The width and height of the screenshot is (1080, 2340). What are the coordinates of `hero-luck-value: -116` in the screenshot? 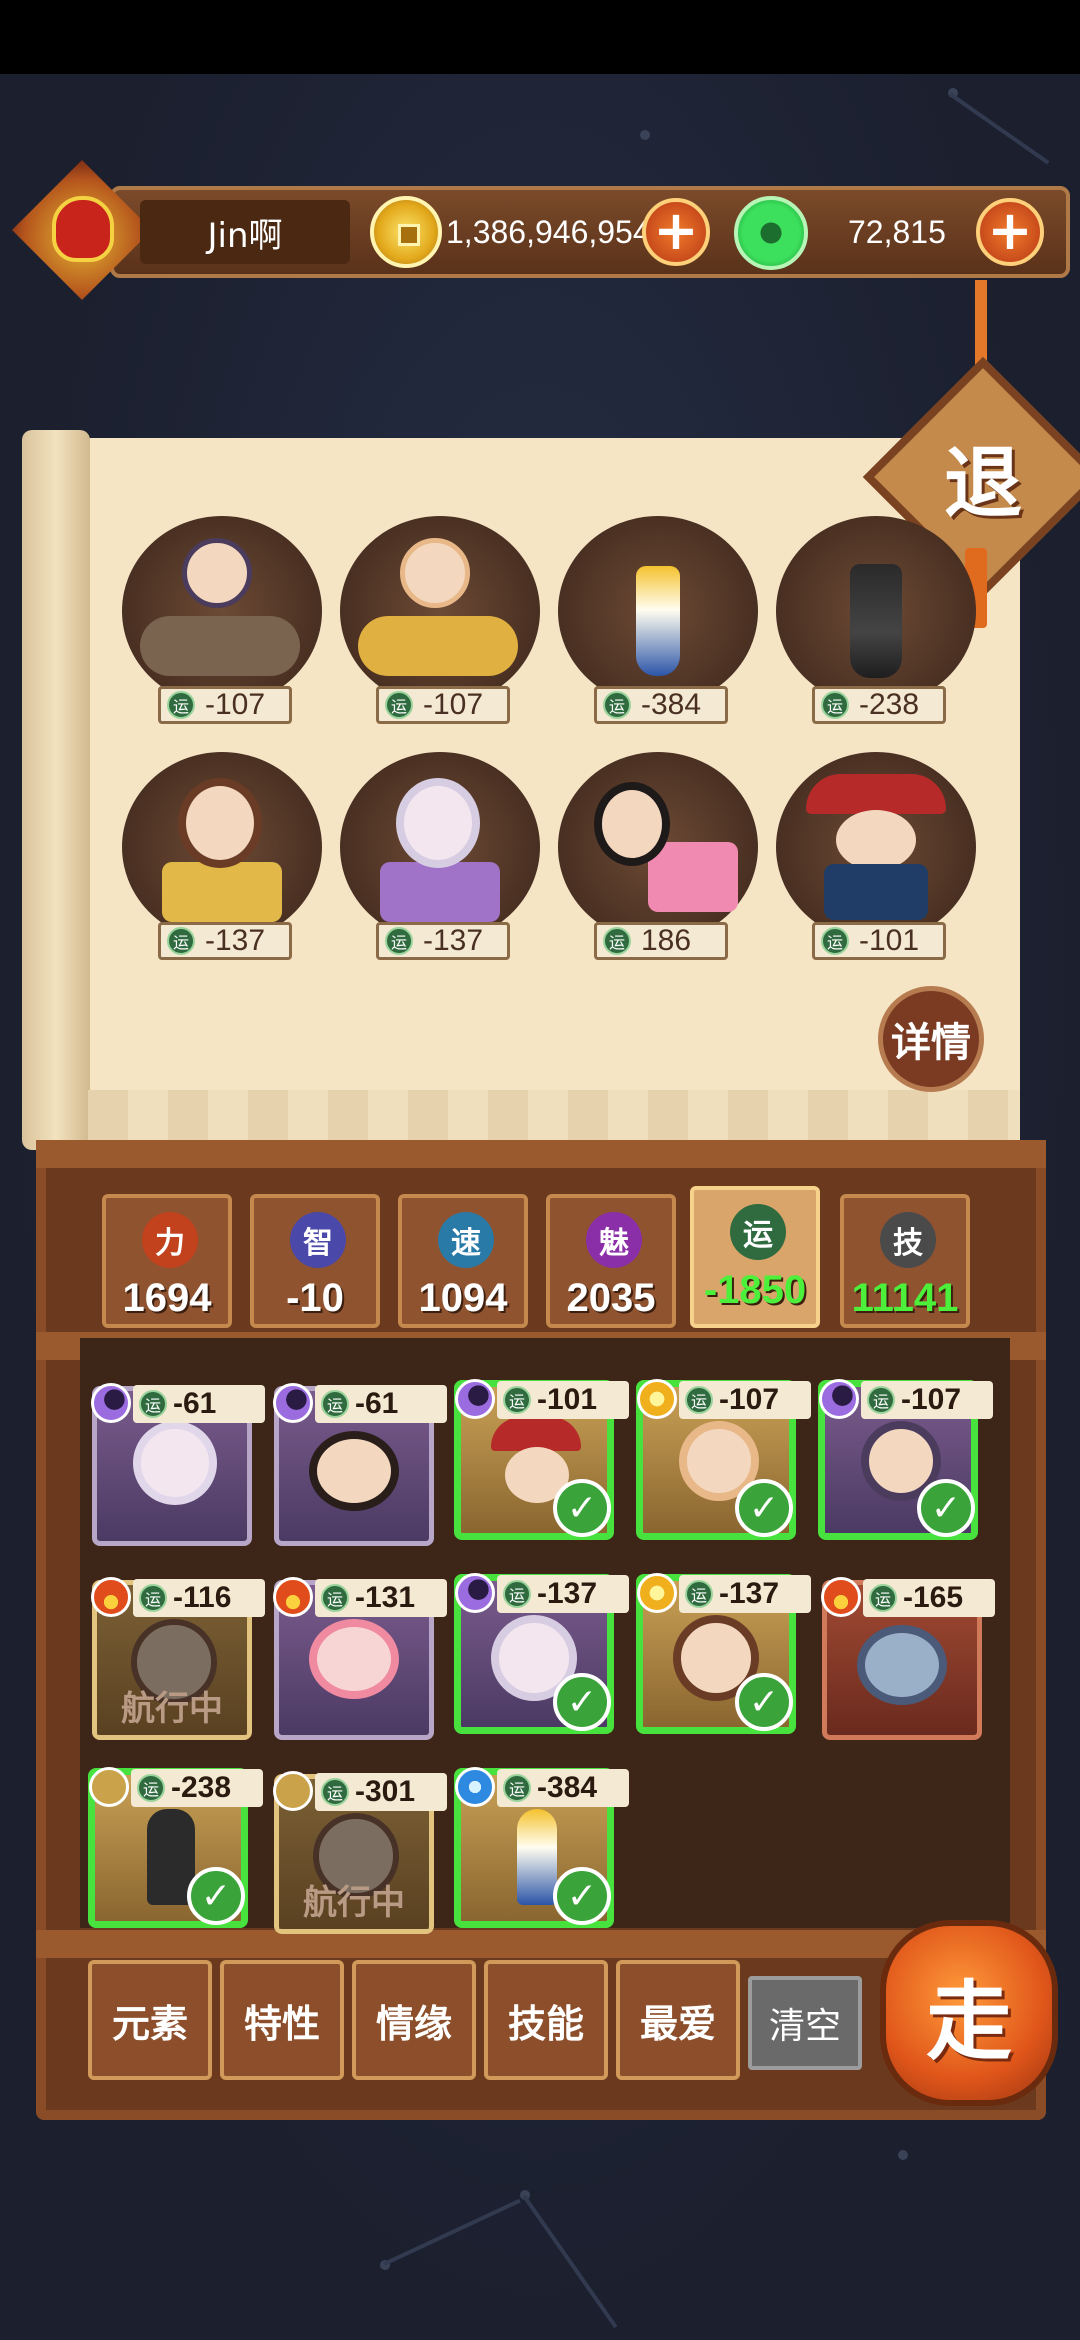 It's located at (202, 1597).